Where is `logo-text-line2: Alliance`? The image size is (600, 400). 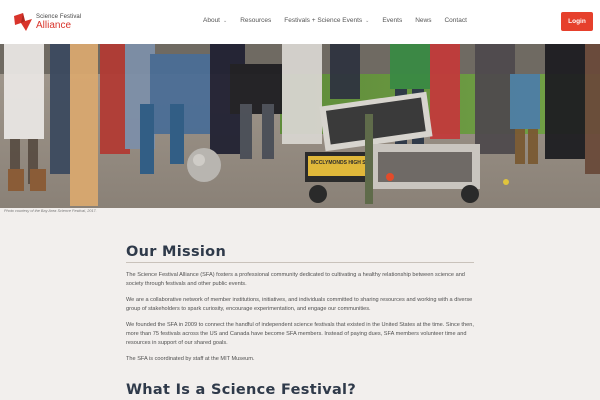
logo-text-line2: Alliance is located at coordinates (54, 25).